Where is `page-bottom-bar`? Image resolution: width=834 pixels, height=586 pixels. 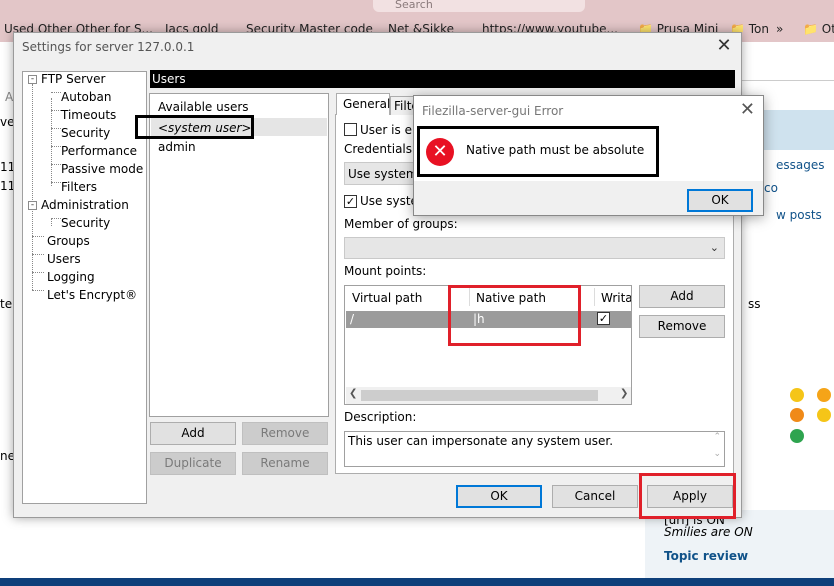
page-bottom-bar is located at coordinates (417, 582).